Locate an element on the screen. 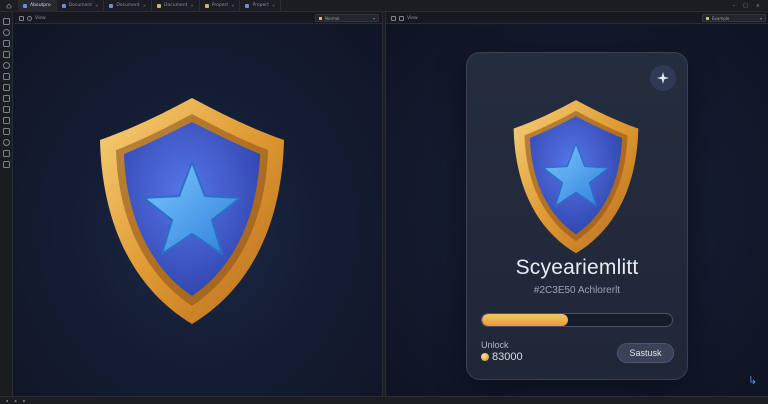 Image resolution: width=768 pixels, height=404 pixels. minimize-icon: – is located at coordinates (734, 6).